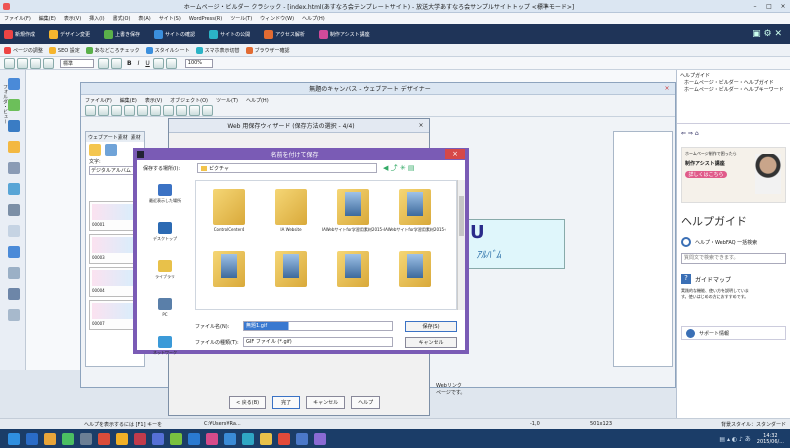 The image size is (790, 448). What do you see at coordinates (241, 18) in the screenshot?
I see `menu-item: ツール(T)` at bounding box center [241, 18].